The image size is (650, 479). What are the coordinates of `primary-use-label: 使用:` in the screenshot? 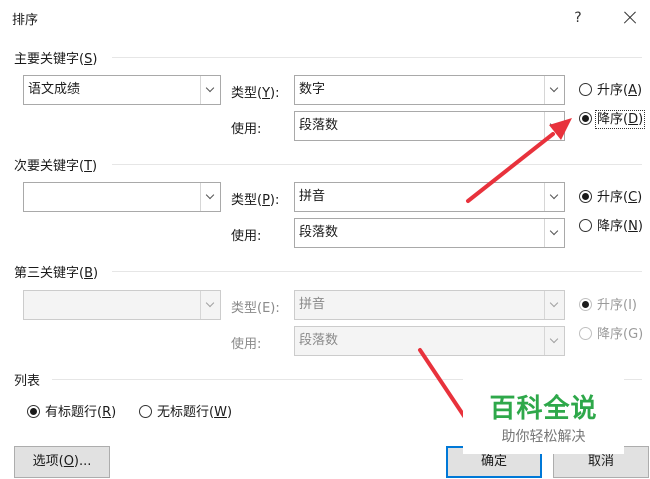 It's located at (246, 129).